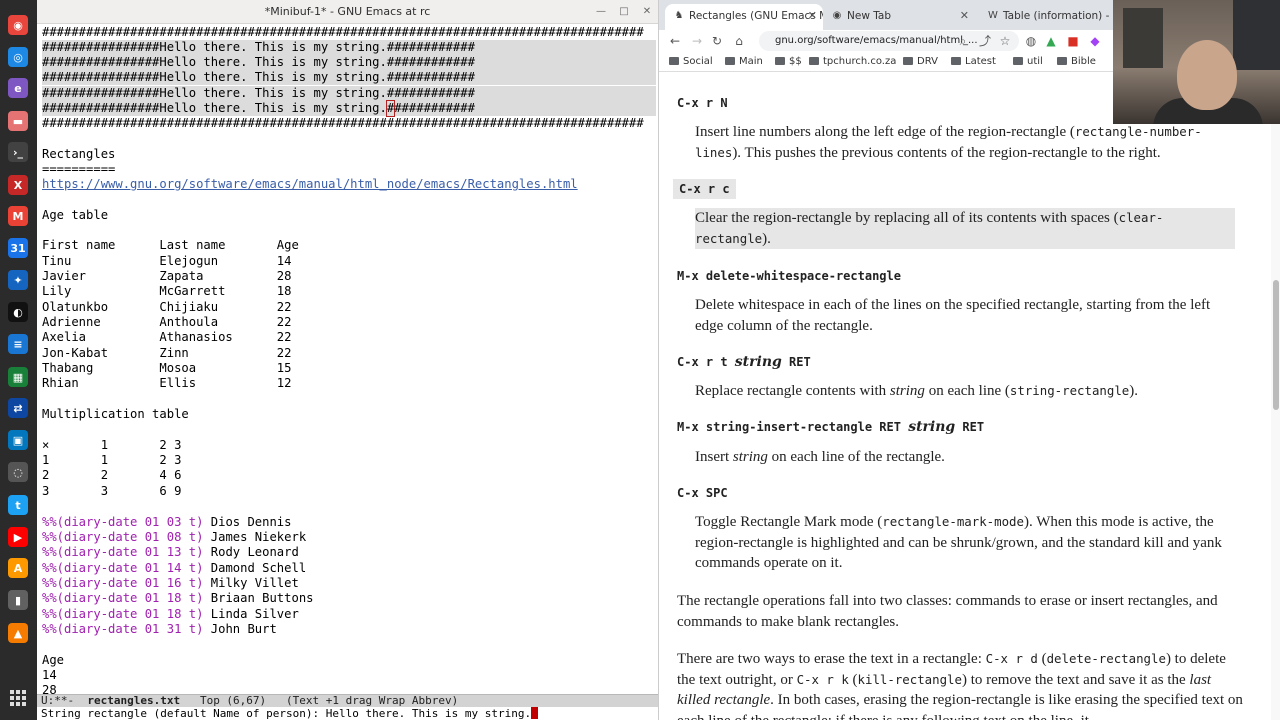 The width and height of the screenshot is (1280, 720). Describe the element at coordinates (167, 307) in the screenshot. I see `table-row: Olatunkbo Chijiaku 22` at that location.